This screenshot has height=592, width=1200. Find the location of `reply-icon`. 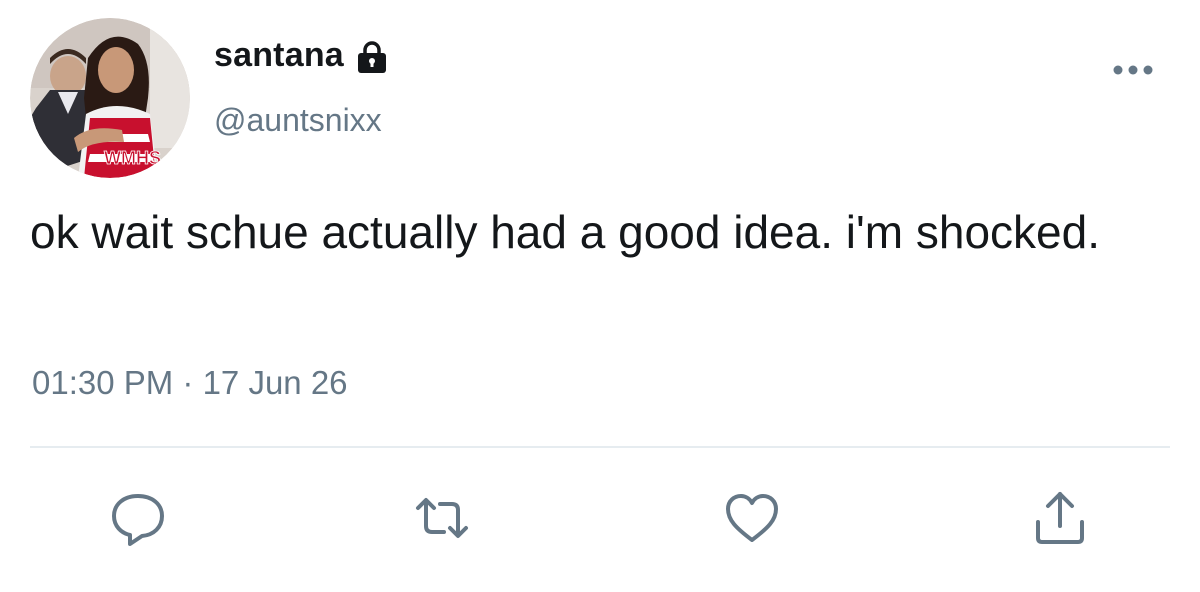

reply-icon is located at coordinates (138, 520).